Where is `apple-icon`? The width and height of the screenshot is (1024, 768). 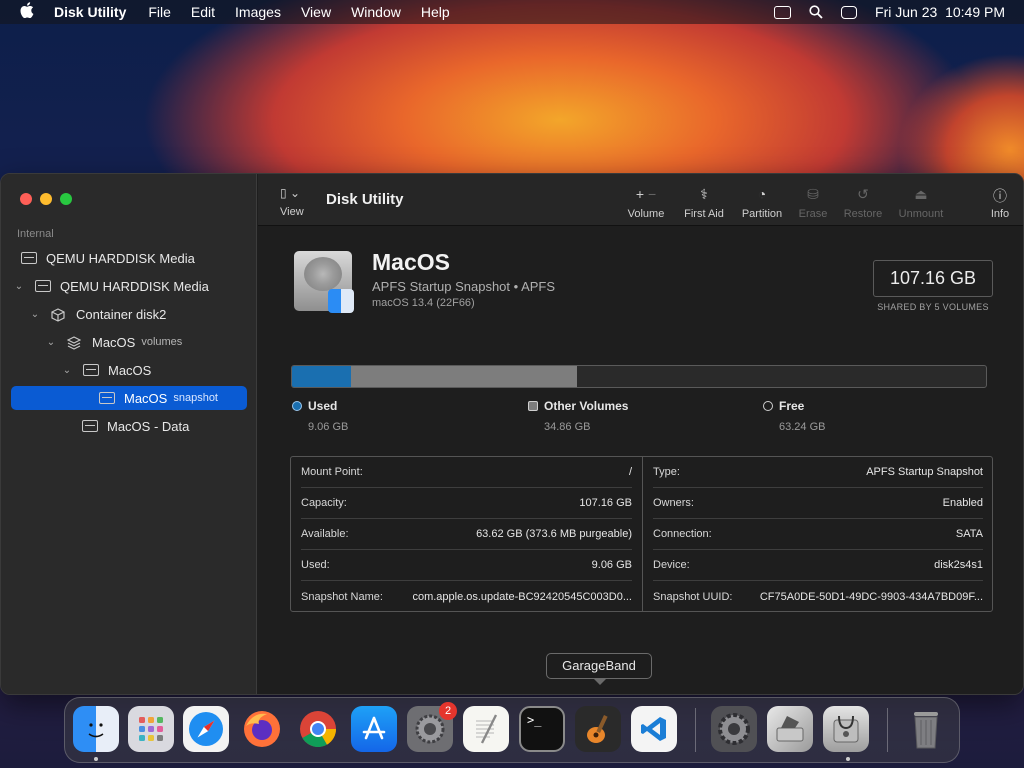
apple-icon is located at coordinates (27, 12).